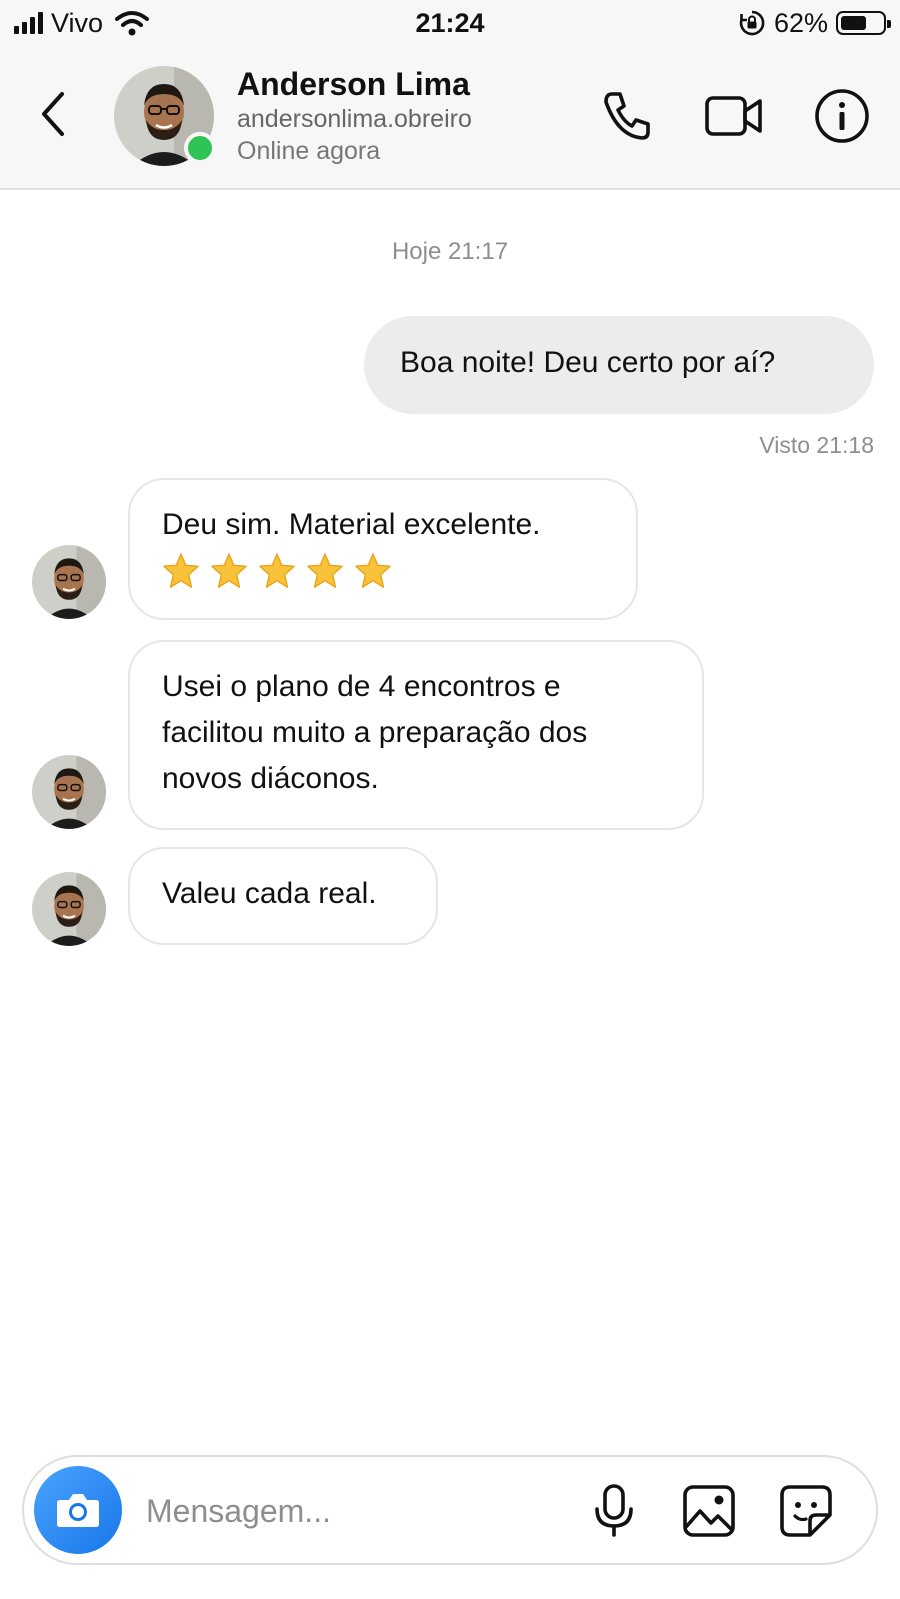  Describe the element at coordinates (800, 23) in the screenshot. I see `battery-percent: 62%` at that location.